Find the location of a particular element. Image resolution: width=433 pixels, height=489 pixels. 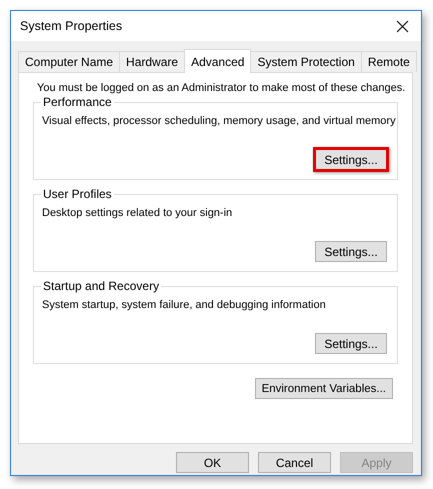

group-title: Performance is located at coordinates (77, 102).